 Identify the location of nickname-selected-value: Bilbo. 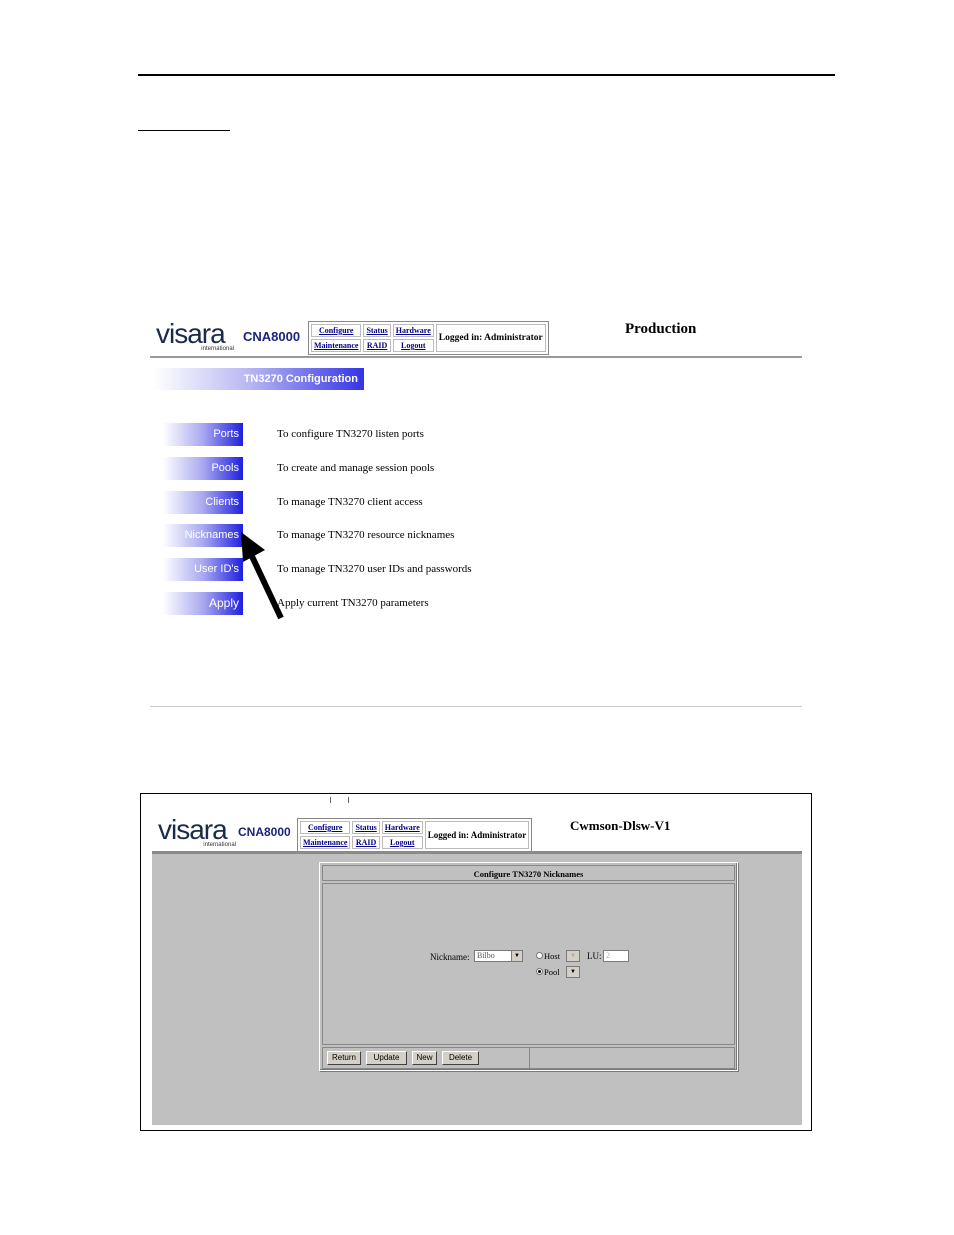
(486, 955).